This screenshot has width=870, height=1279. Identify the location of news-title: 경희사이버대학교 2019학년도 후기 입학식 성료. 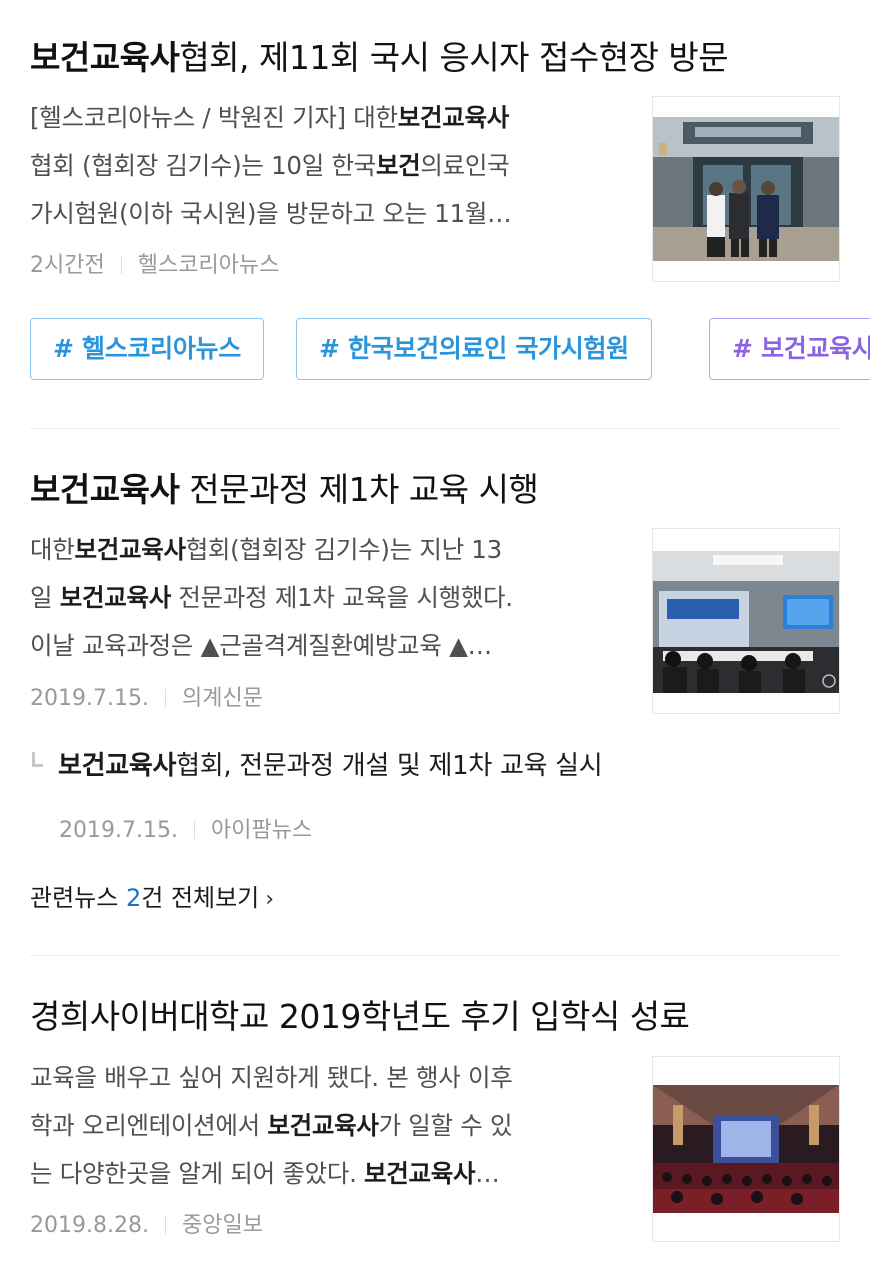
(360, 1017).